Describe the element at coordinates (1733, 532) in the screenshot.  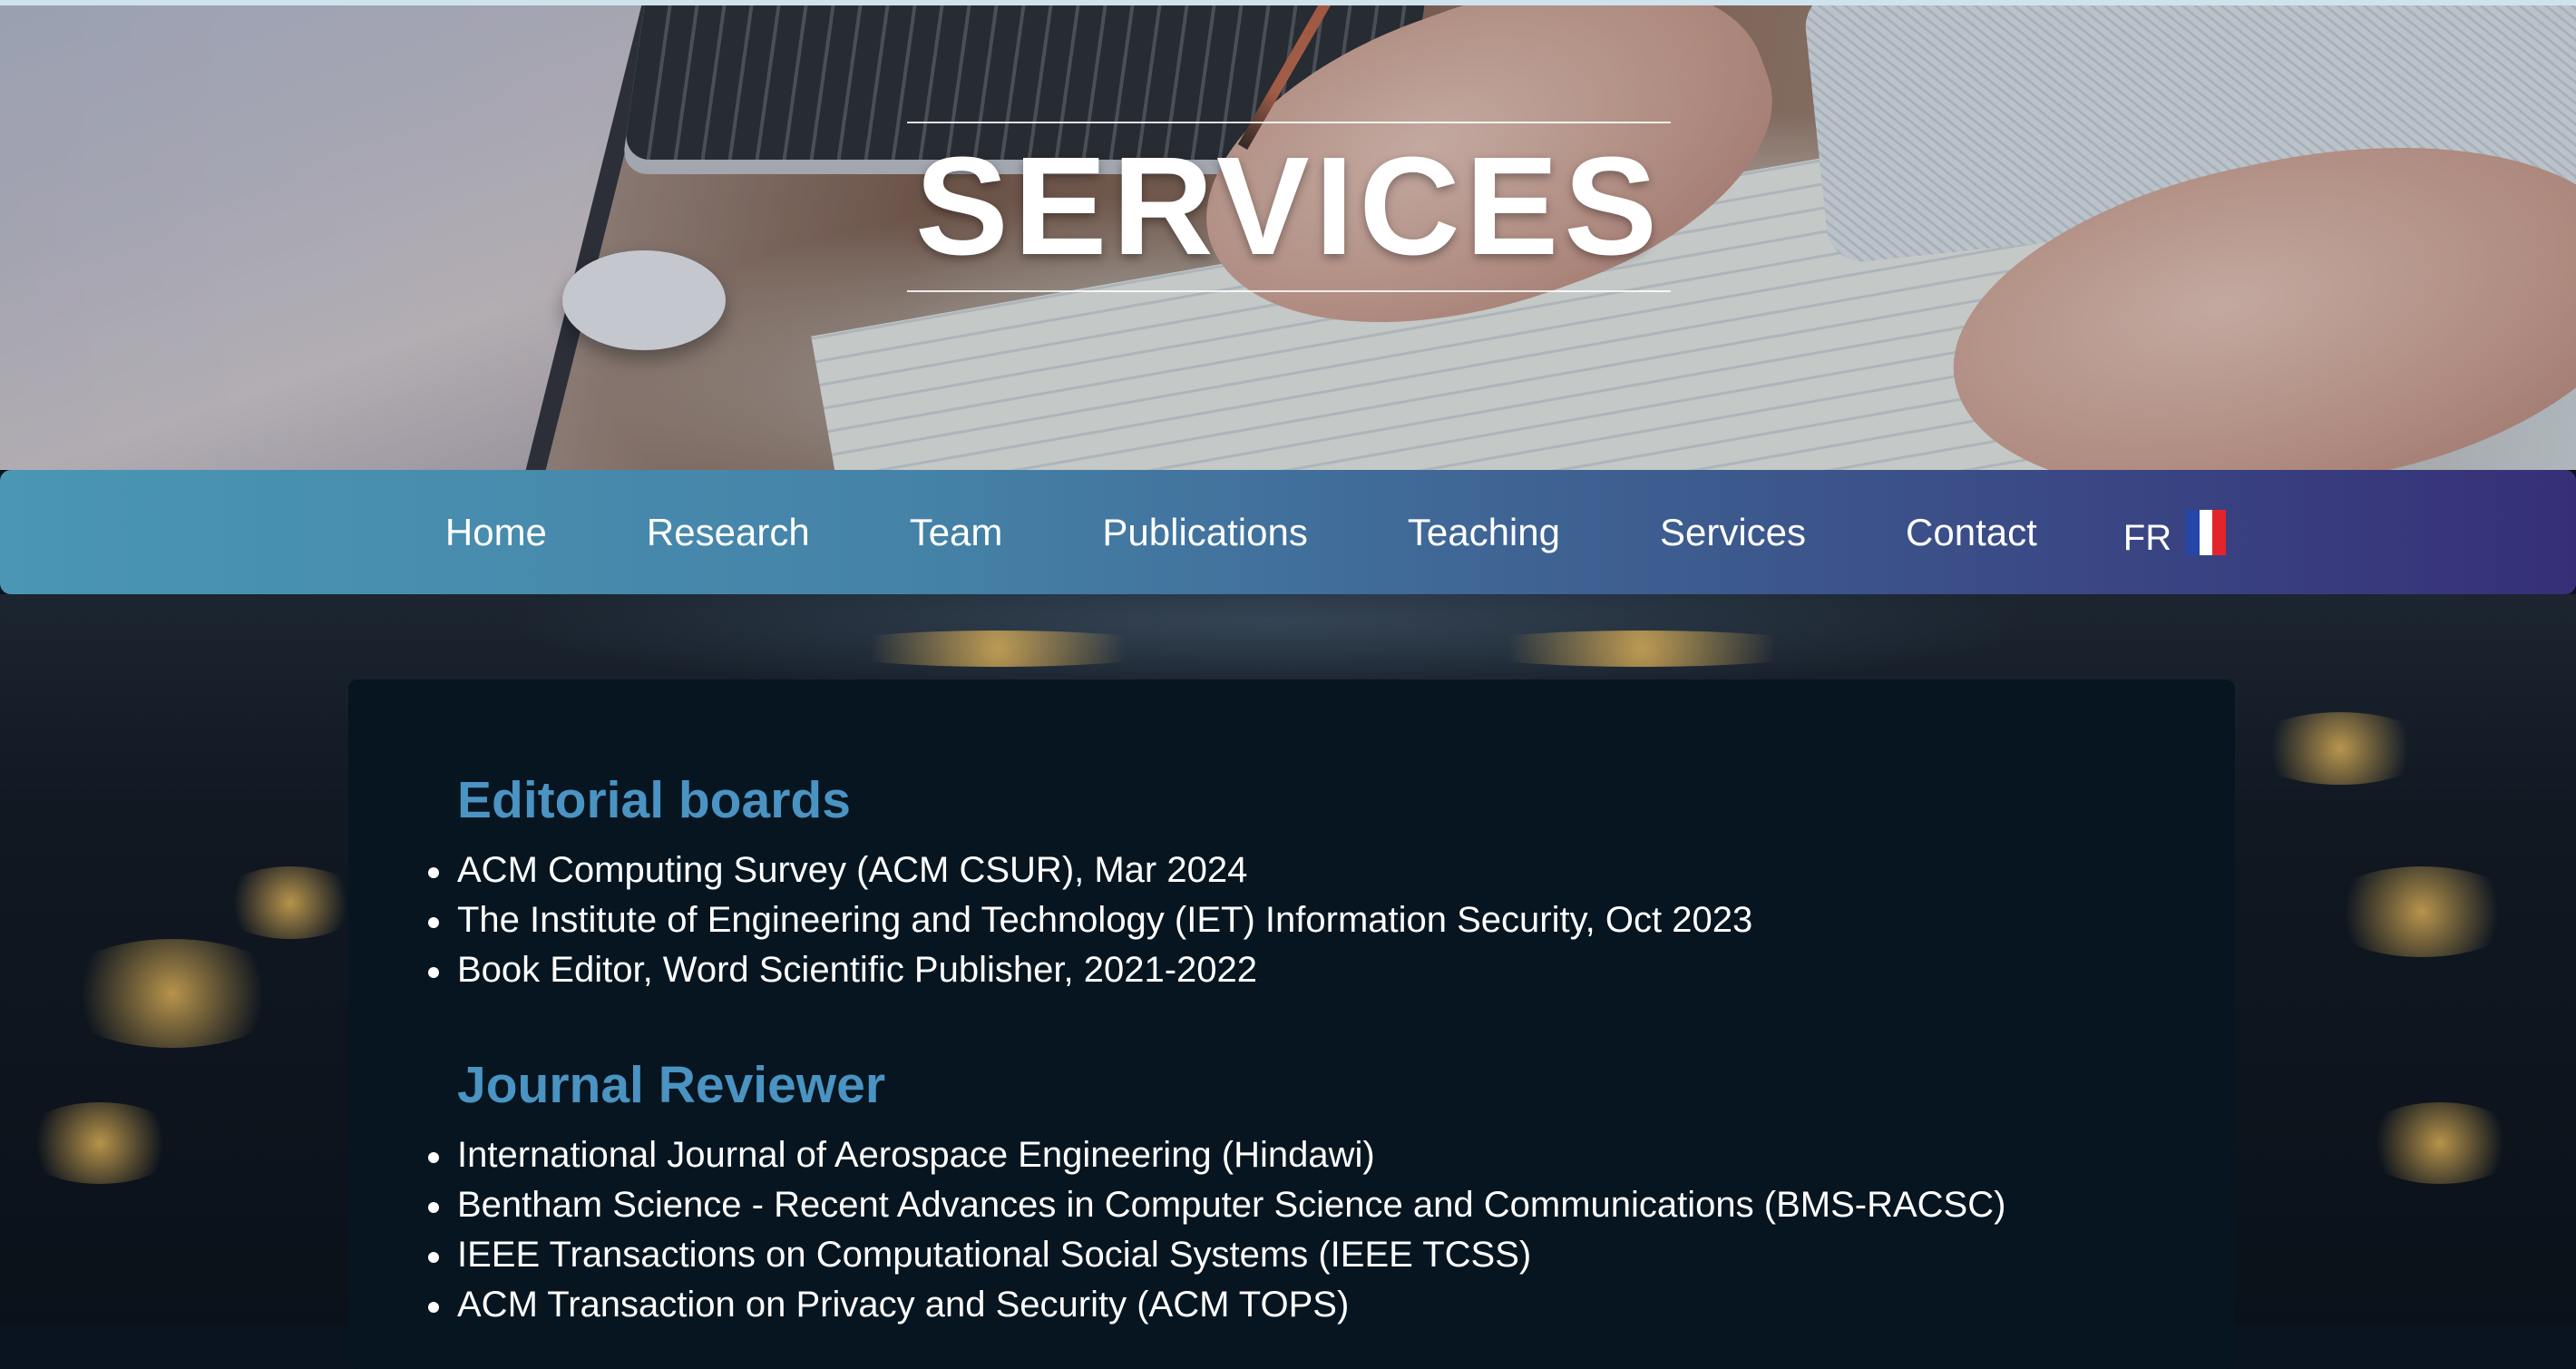
I see `nav-services: Services` at that location.